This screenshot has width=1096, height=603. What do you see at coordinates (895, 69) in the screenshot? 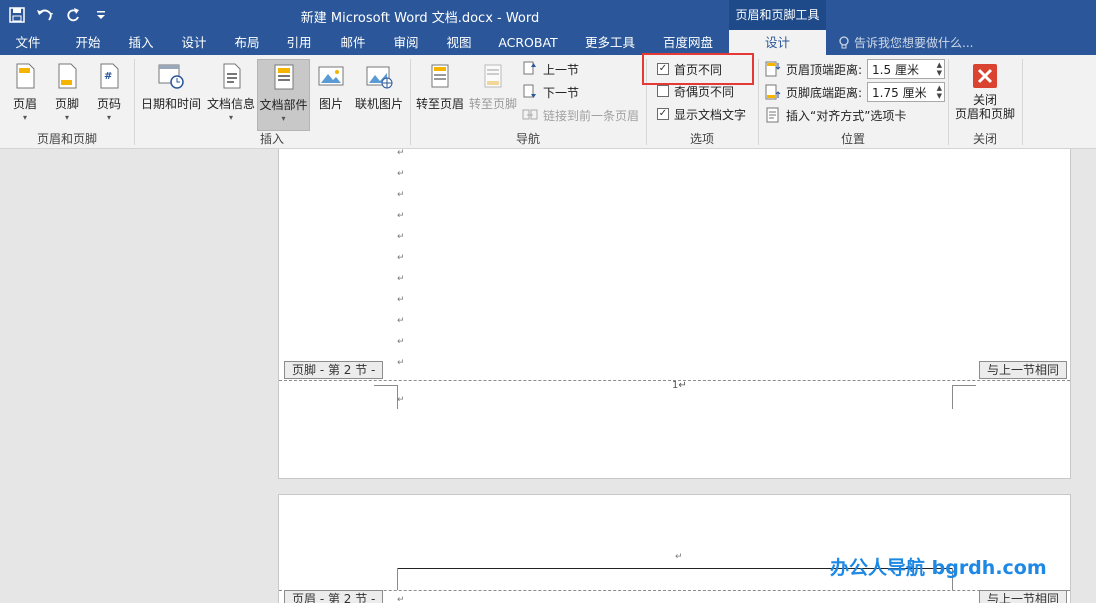
I see `header-top-value: 1.5 厘米` at bounding box center [895, 69].